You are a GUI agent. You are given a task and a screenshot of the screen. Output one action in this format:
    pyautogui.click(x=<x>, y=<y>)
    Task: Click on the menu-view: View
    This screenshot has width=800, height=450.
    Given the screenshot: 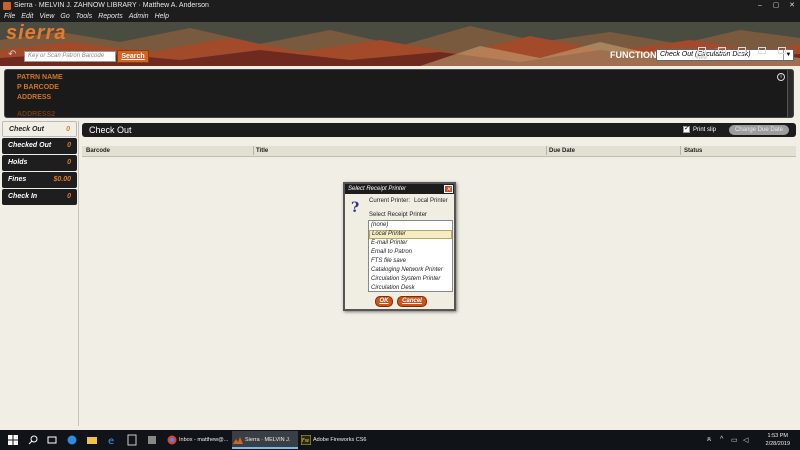 What is the action you would take?
    pyautogui.click(x=46, y=17)
    